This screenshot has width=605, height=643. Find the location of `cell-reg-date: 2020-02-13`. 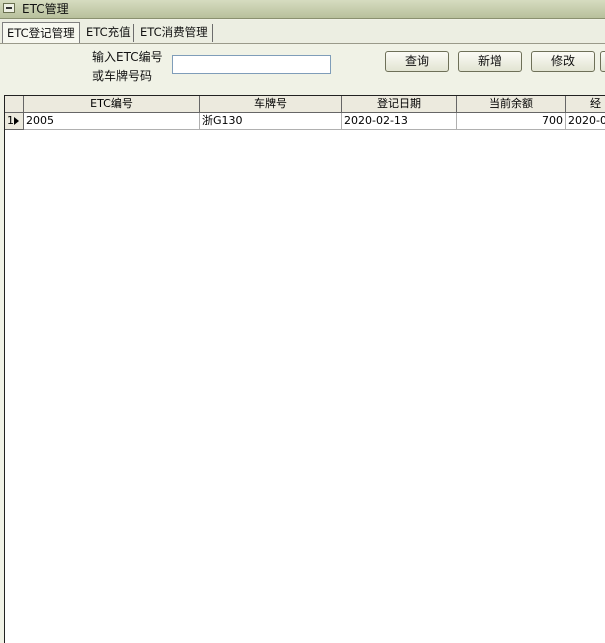

cell-reg-date: 2020-02-13 is located at coordinates (399, 121).